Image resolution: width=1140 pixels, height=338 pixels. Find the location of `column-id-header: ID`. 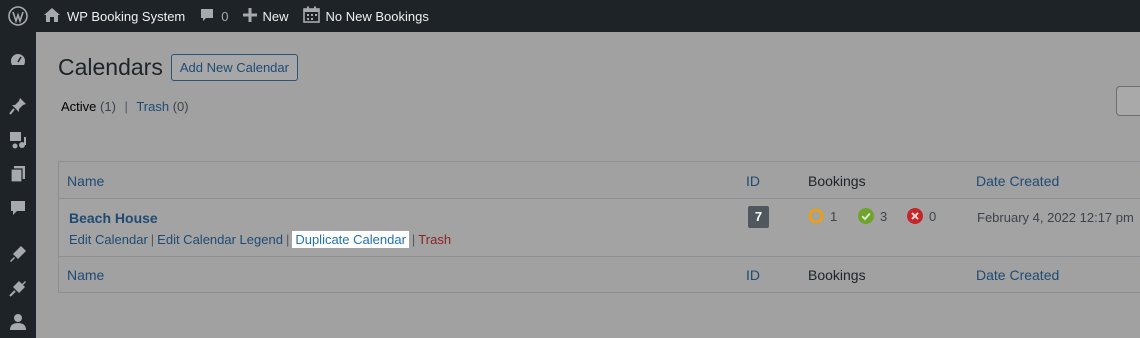

column-id-header: ID is located at coordinates (753, 181).